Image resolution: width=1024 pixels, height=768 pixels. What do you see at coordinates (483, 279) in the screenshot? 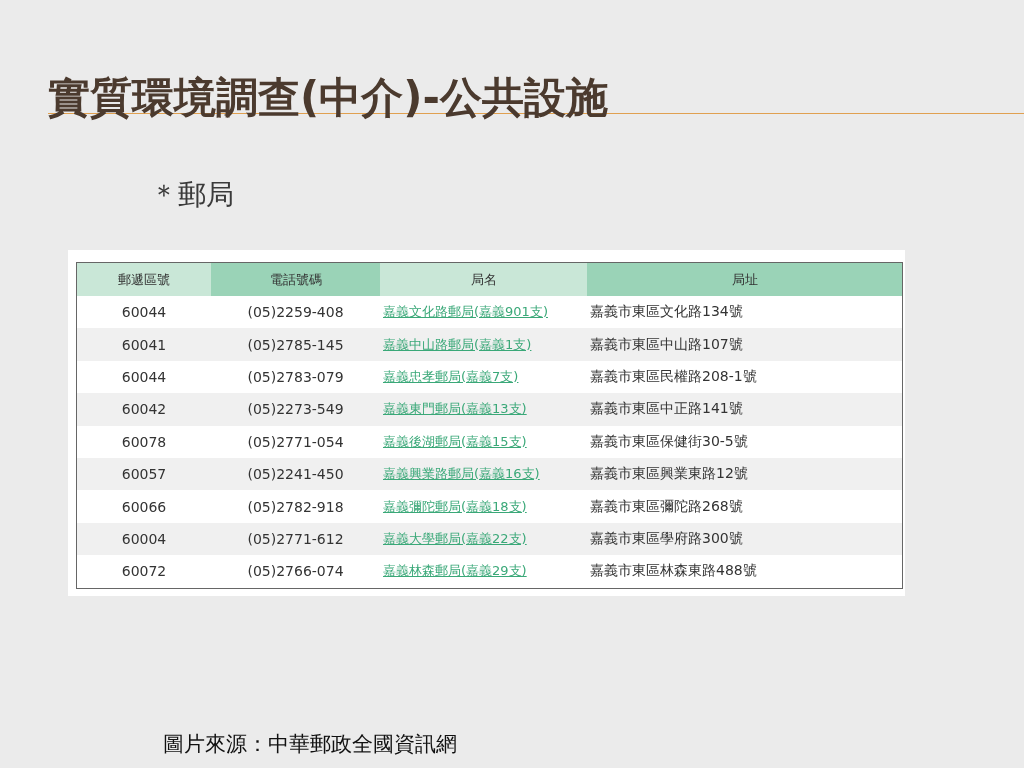
I see `column-header: 局名` at bounding box center [483, 279].